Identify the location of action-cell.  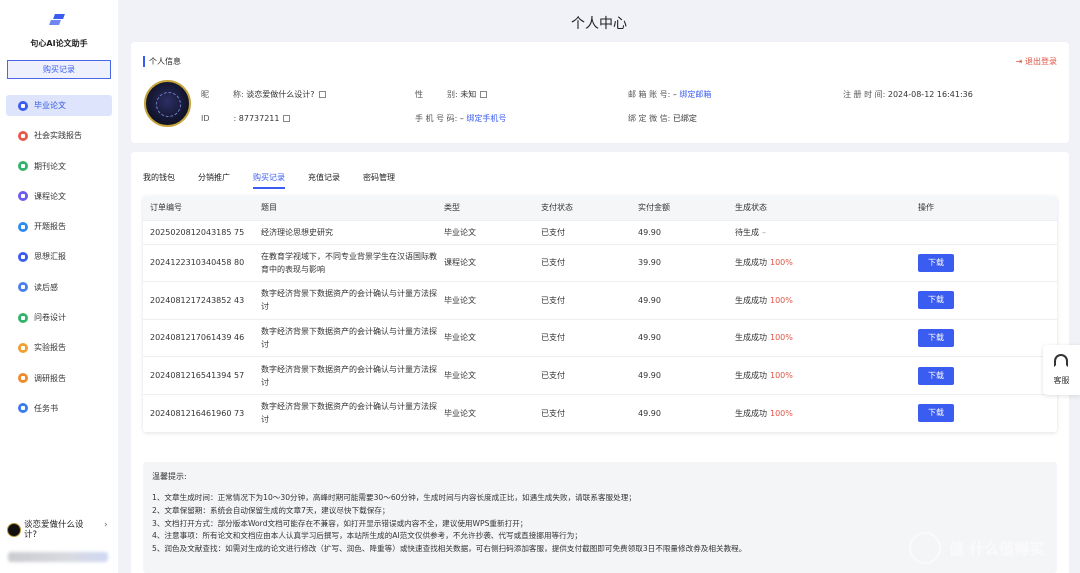
(984, 231).